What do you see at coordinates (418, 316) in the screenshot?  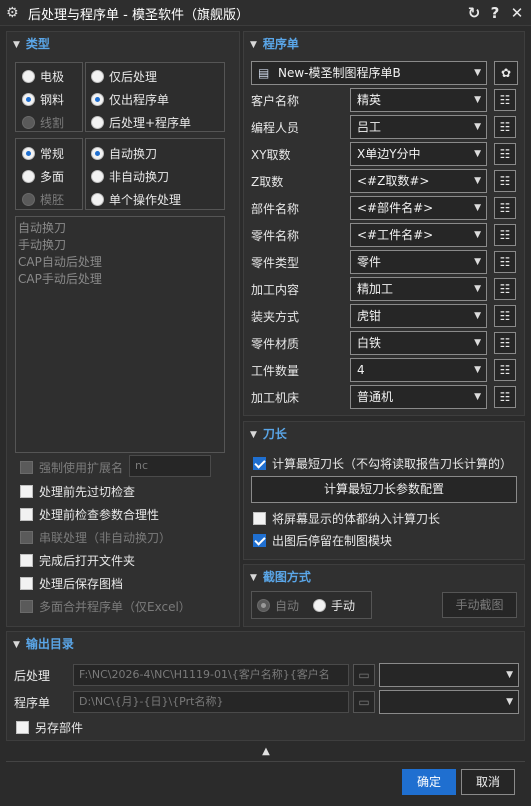 I see `field-select: 虎钳 ▼` at bounding box center [418, 316].